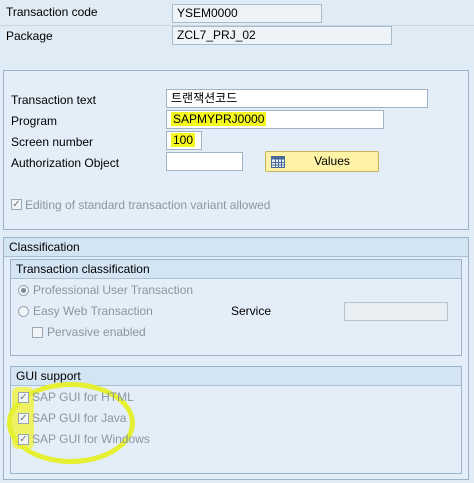 This screenshot has width=474, height=483. Describe the element at coordinates (37, 332) in the screenshot. I see `pervasive-checkbox` at that location.